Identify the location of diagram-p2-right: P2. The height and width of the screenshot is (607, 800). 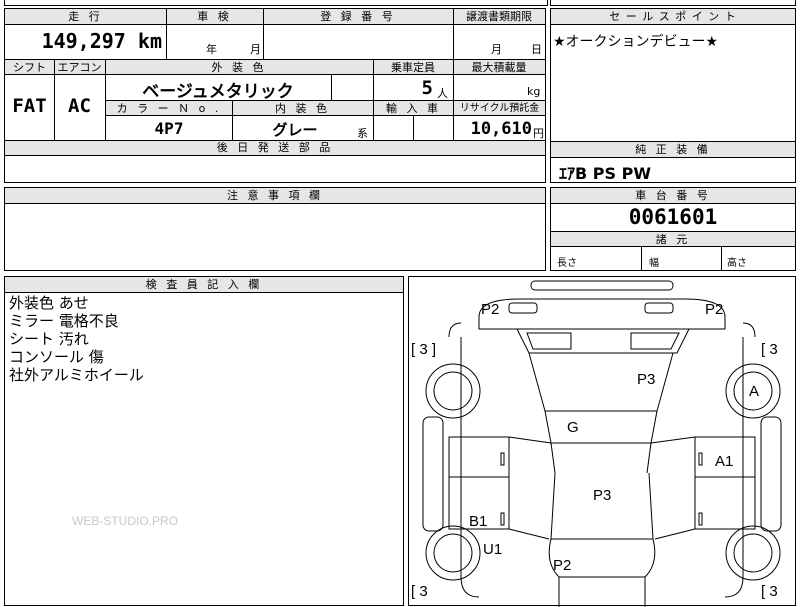
(714, 309).